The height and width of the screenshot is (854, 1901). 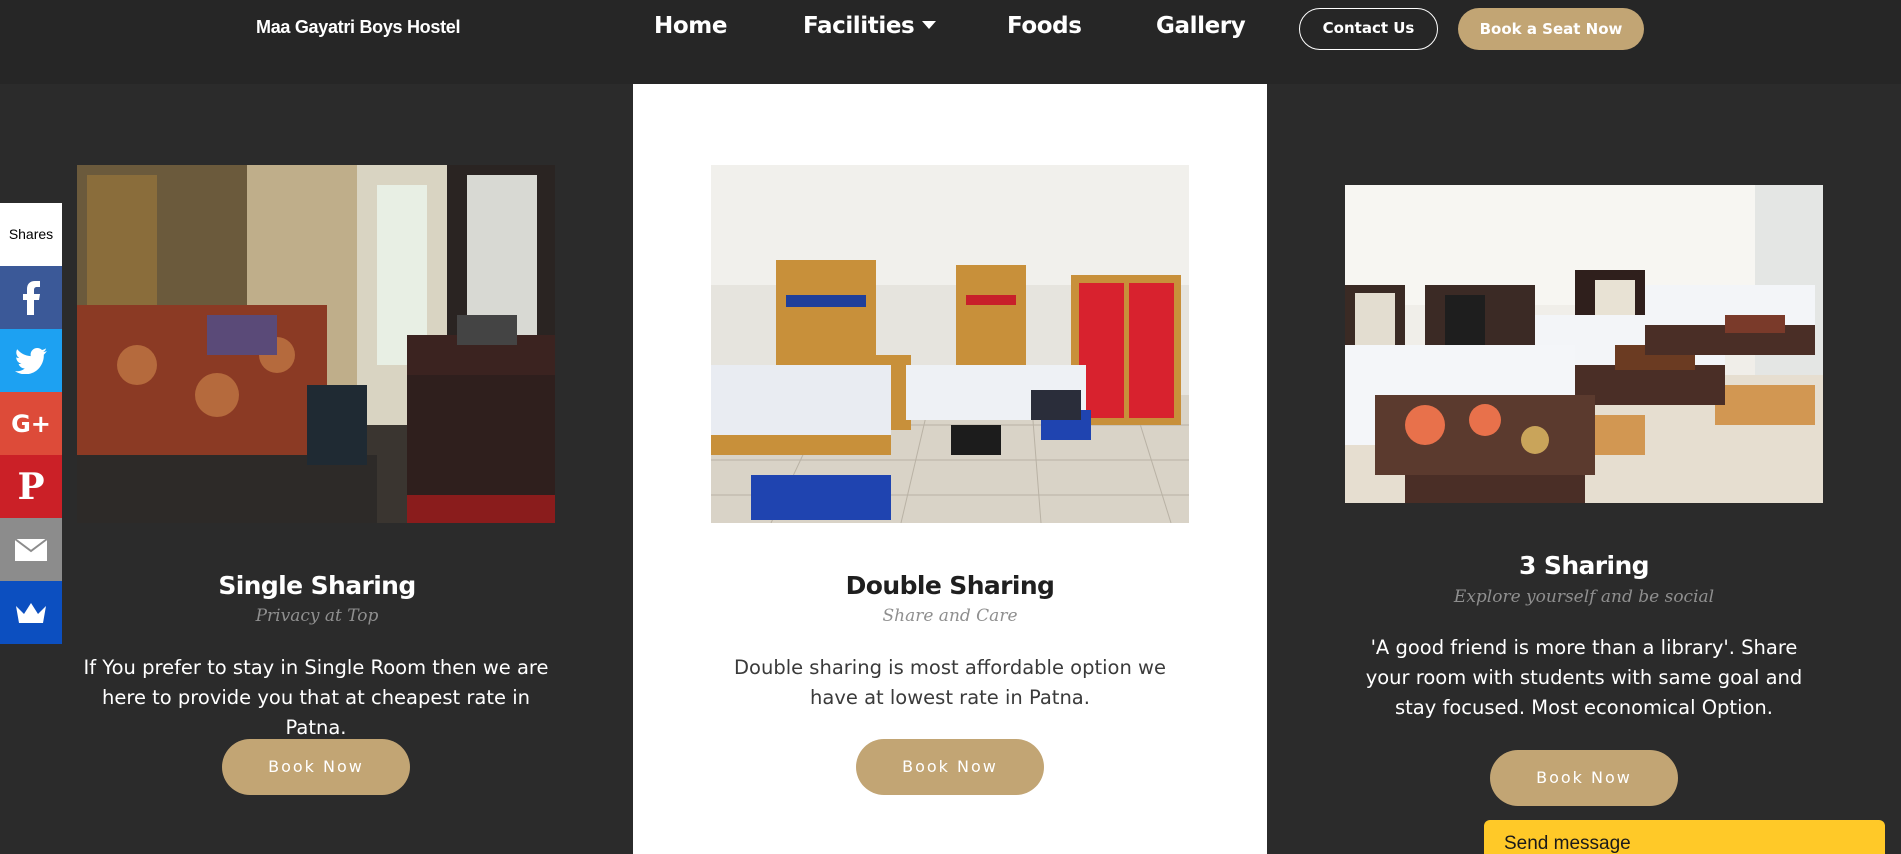 I want to click on card-subtitle-three: Explore yourself and be social, so click(x=1584, y=597).